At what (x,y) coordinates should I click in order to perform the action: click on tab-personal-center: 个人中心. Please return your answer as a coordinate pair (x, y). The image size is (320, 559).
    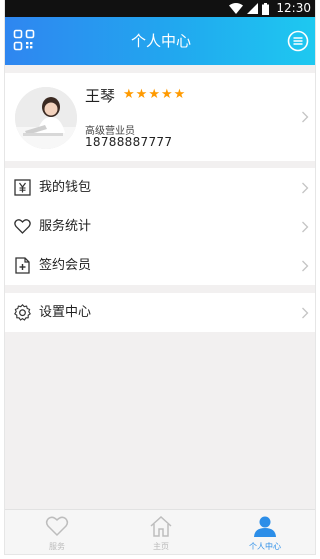
    Looking at the image, I should click on (264, 532).